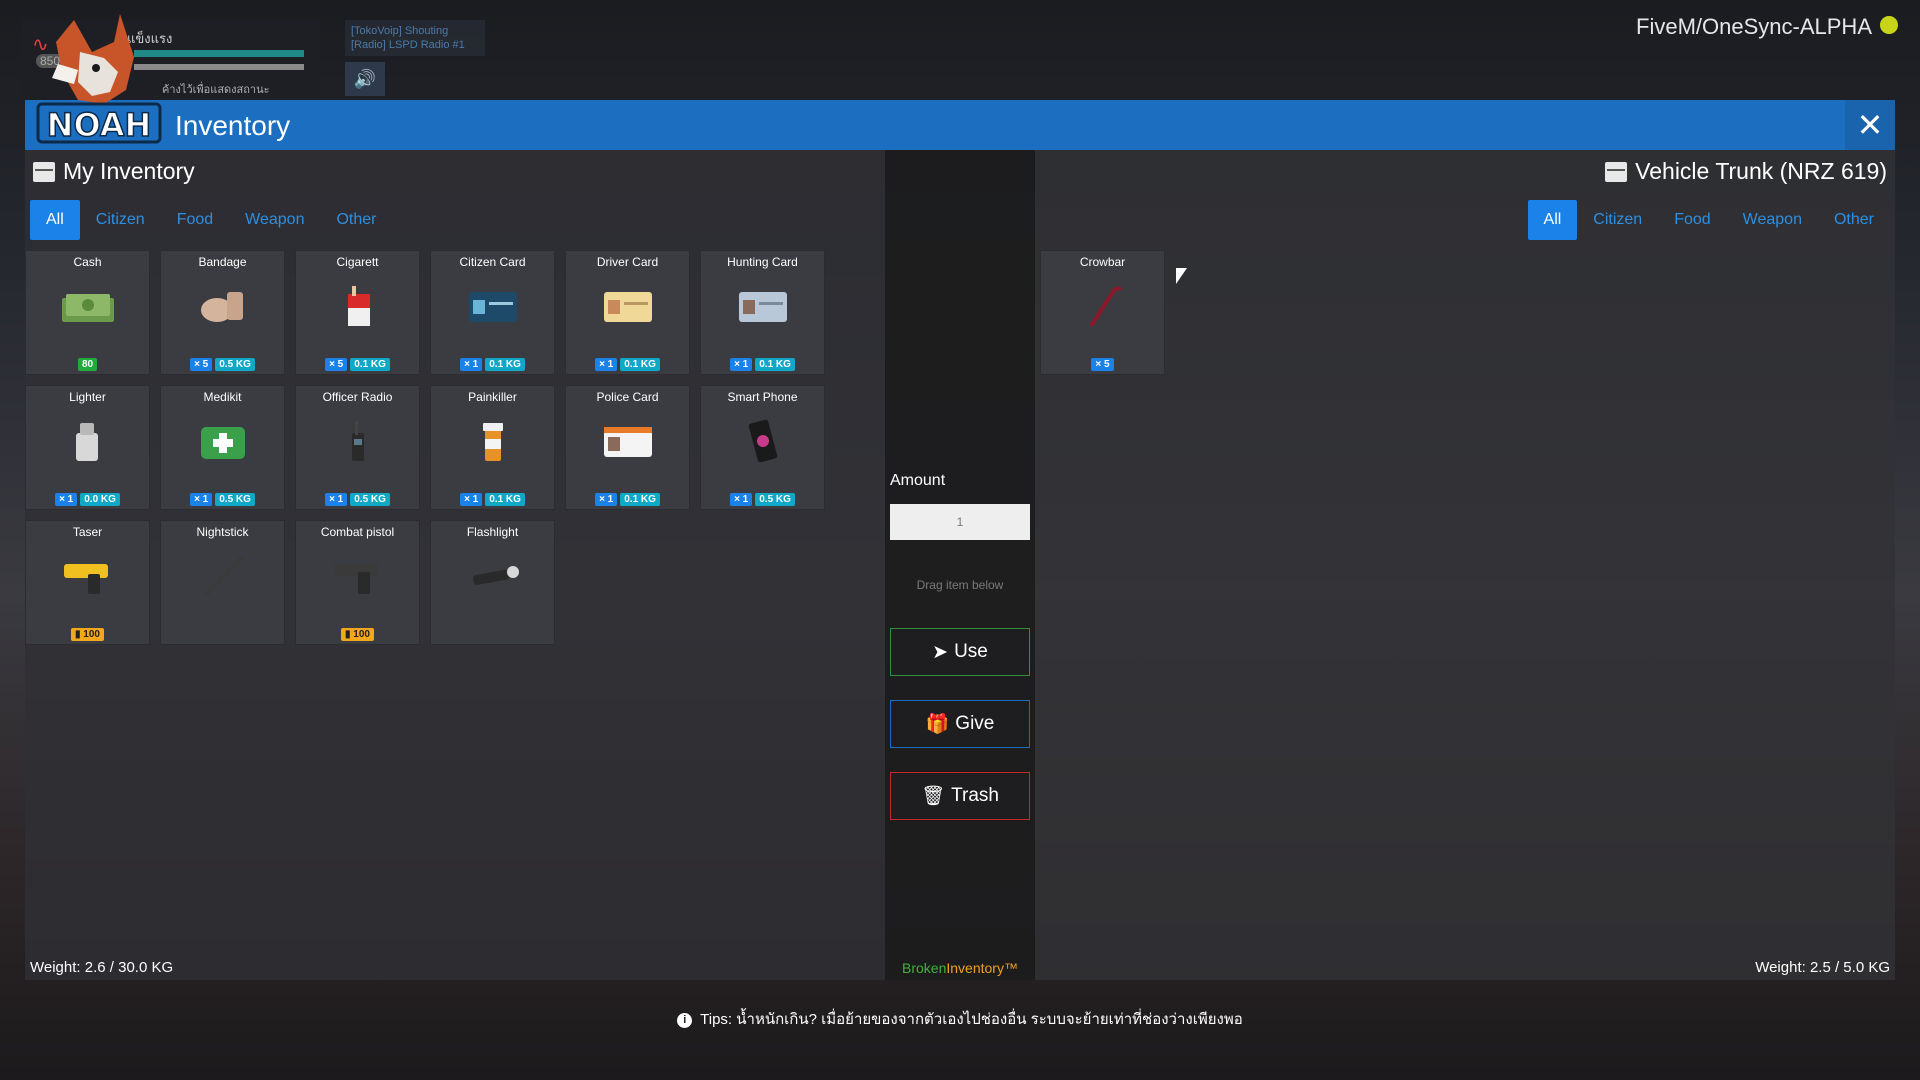 This screenshot has width=1920, height=1080. Describe the element at coordinates (129, 171) in the screenshot. I see `my-inventory-title: My Inventory` at that location.